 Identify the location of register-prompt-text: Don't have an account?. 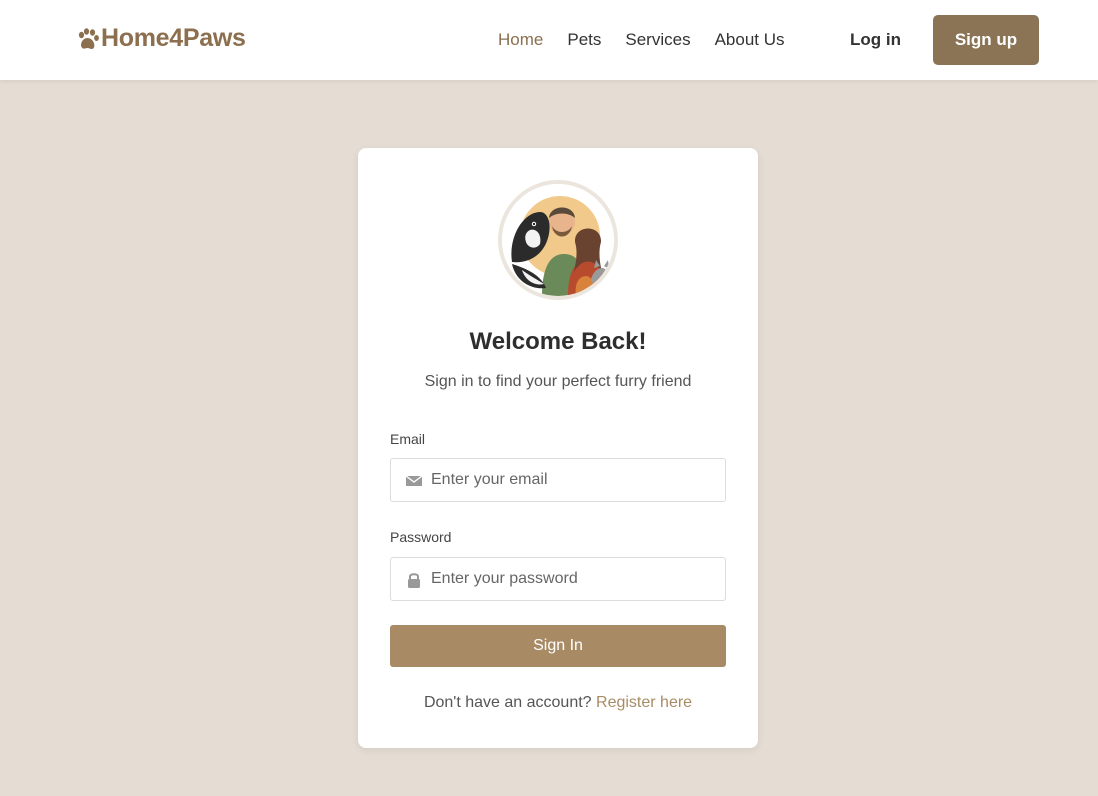
(507, 702).